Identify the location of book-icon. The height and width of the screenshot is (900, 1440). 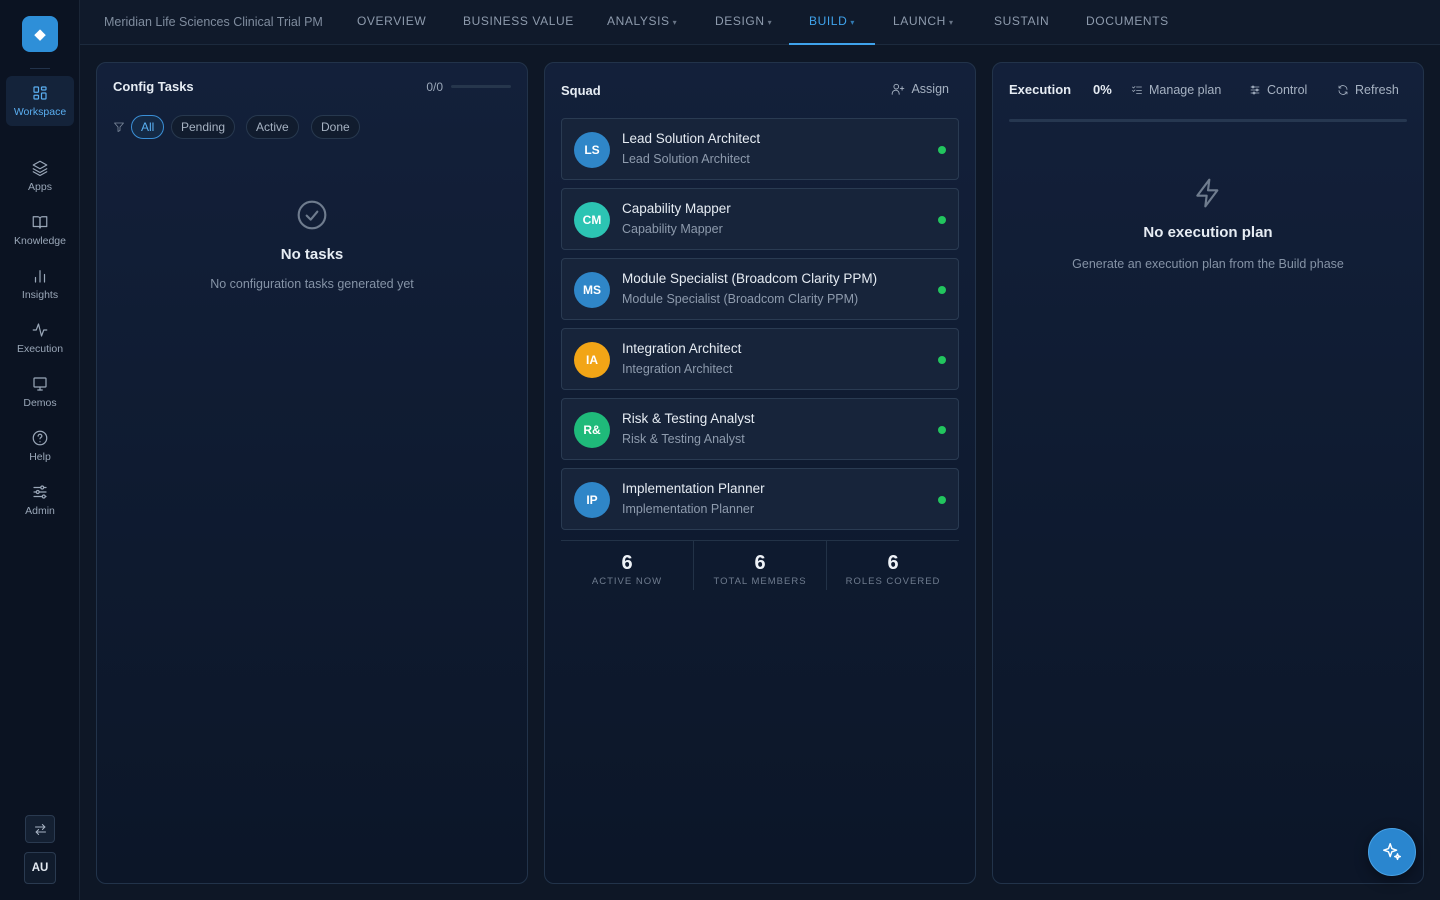
(40, 222).